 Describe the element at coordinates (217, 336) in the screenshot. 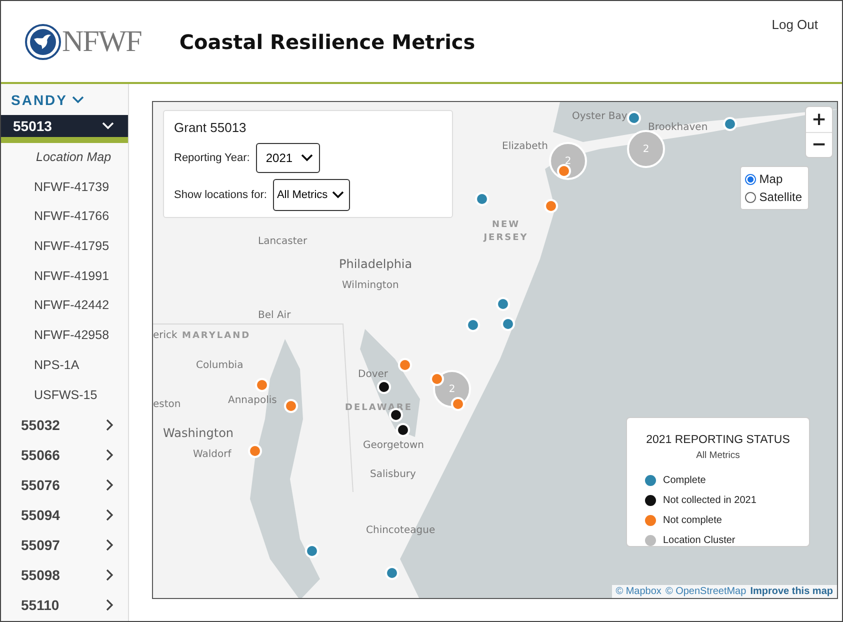

I see `place-label: MARYLAND` at that location.